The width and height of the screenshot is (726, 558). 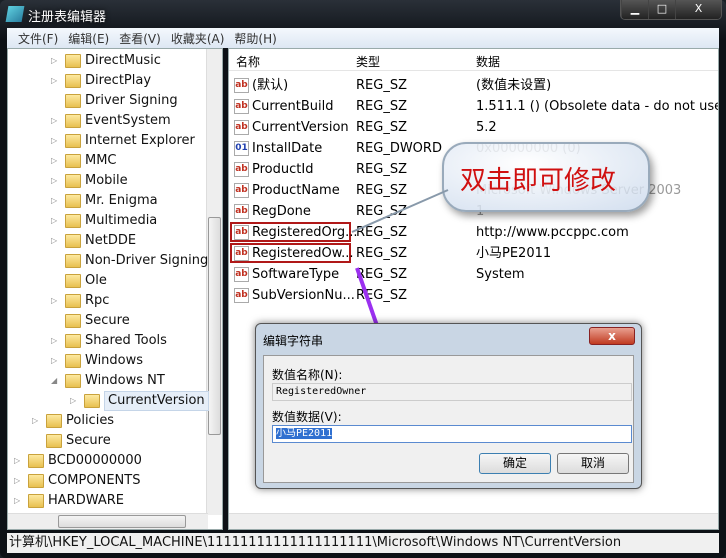 What do you see at coordinates (452, 434) in the screenshot?
I see `value-data-input: 小马PE2011` at bounding box center [452, 434].